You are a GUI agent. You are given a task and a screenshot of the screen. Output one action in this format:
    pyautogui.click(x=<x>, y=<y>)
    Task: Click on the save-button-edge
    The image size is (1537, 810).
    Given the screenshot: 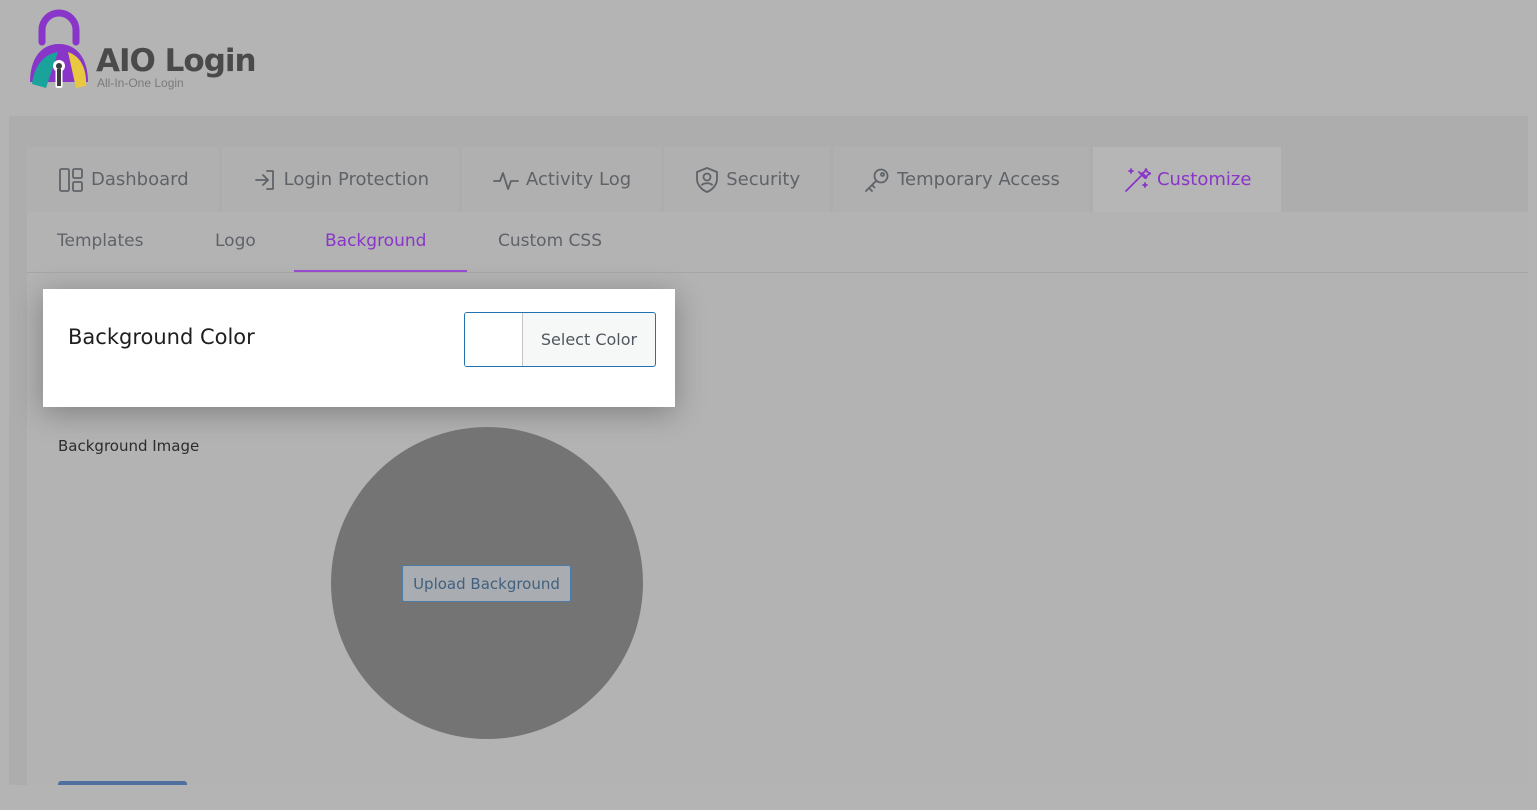 What is the action you would take?
    pyautogui.click(x=122, y=783)
    